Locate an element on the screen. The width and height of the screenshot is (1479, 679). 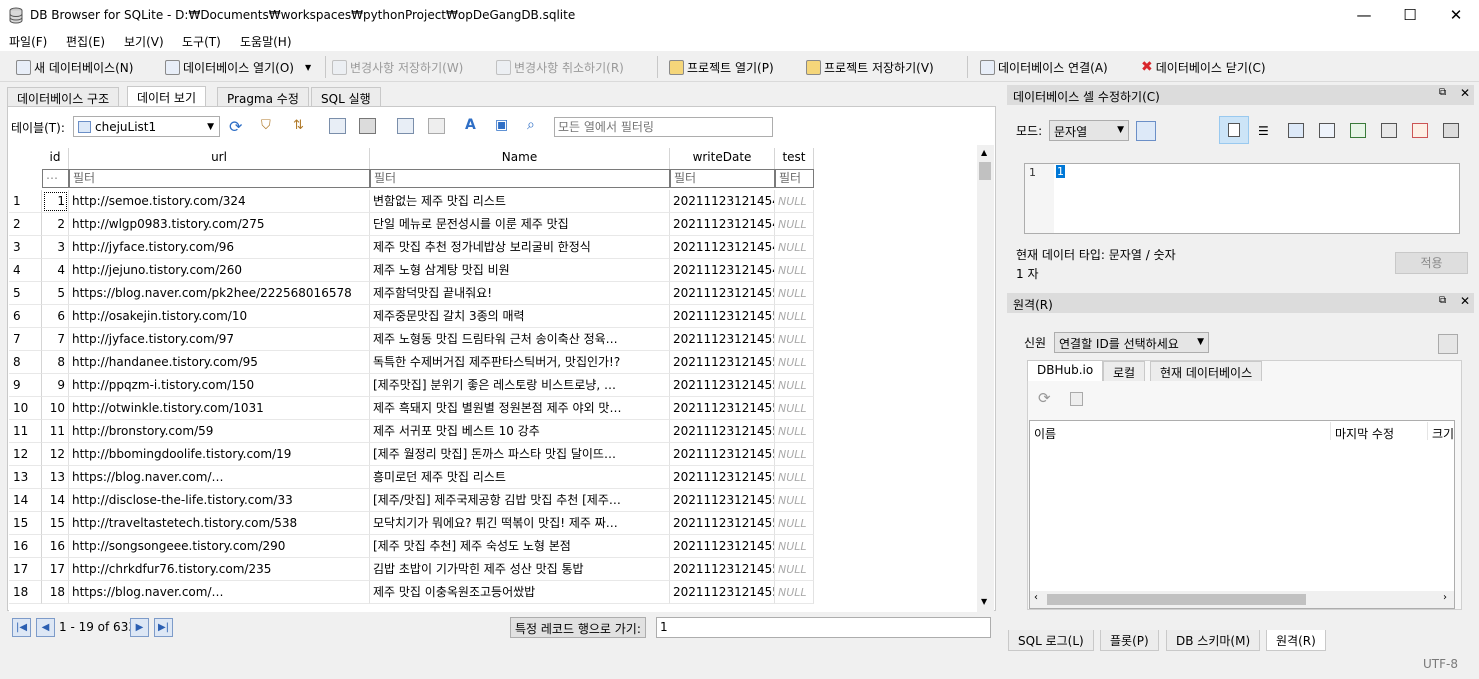
export-to-file-icon is located at coordinates (1358, 130).